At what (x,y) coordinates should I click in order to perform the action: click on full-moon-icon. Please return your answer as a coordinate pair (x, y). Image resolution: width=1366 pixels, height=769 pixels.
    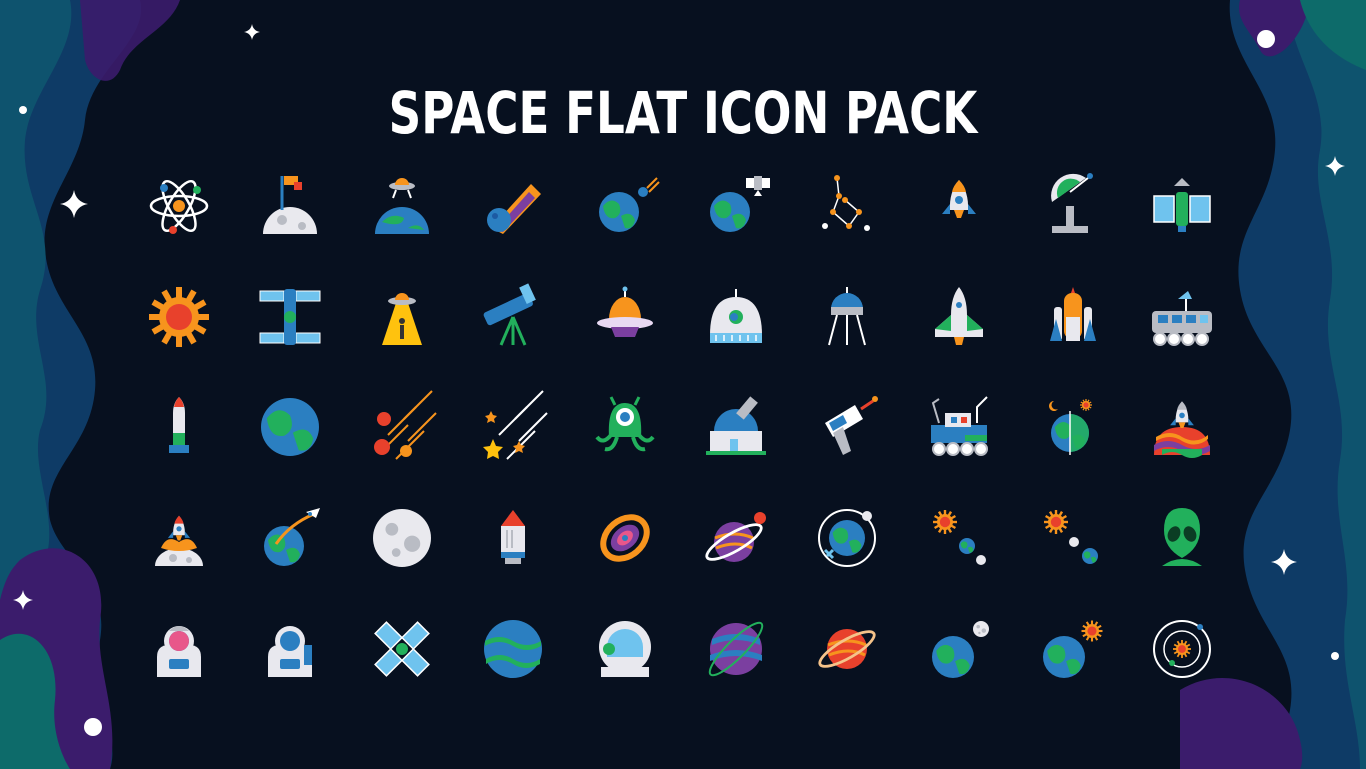
    Looking at the image, I should click on (402, 538).